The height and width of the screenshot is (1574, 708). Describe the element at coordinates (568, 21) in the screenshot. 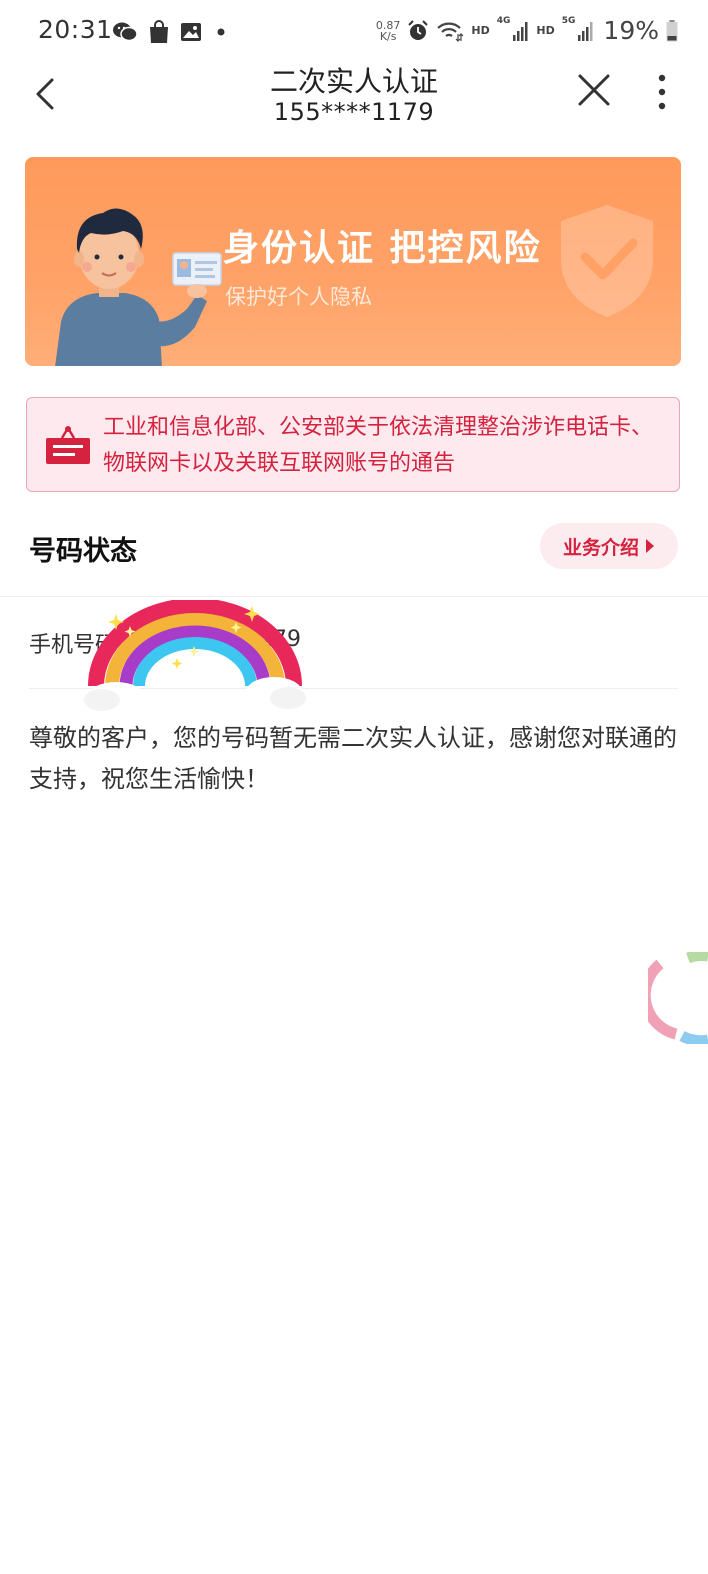

I see `network-type-label-2: 5G` at that location.